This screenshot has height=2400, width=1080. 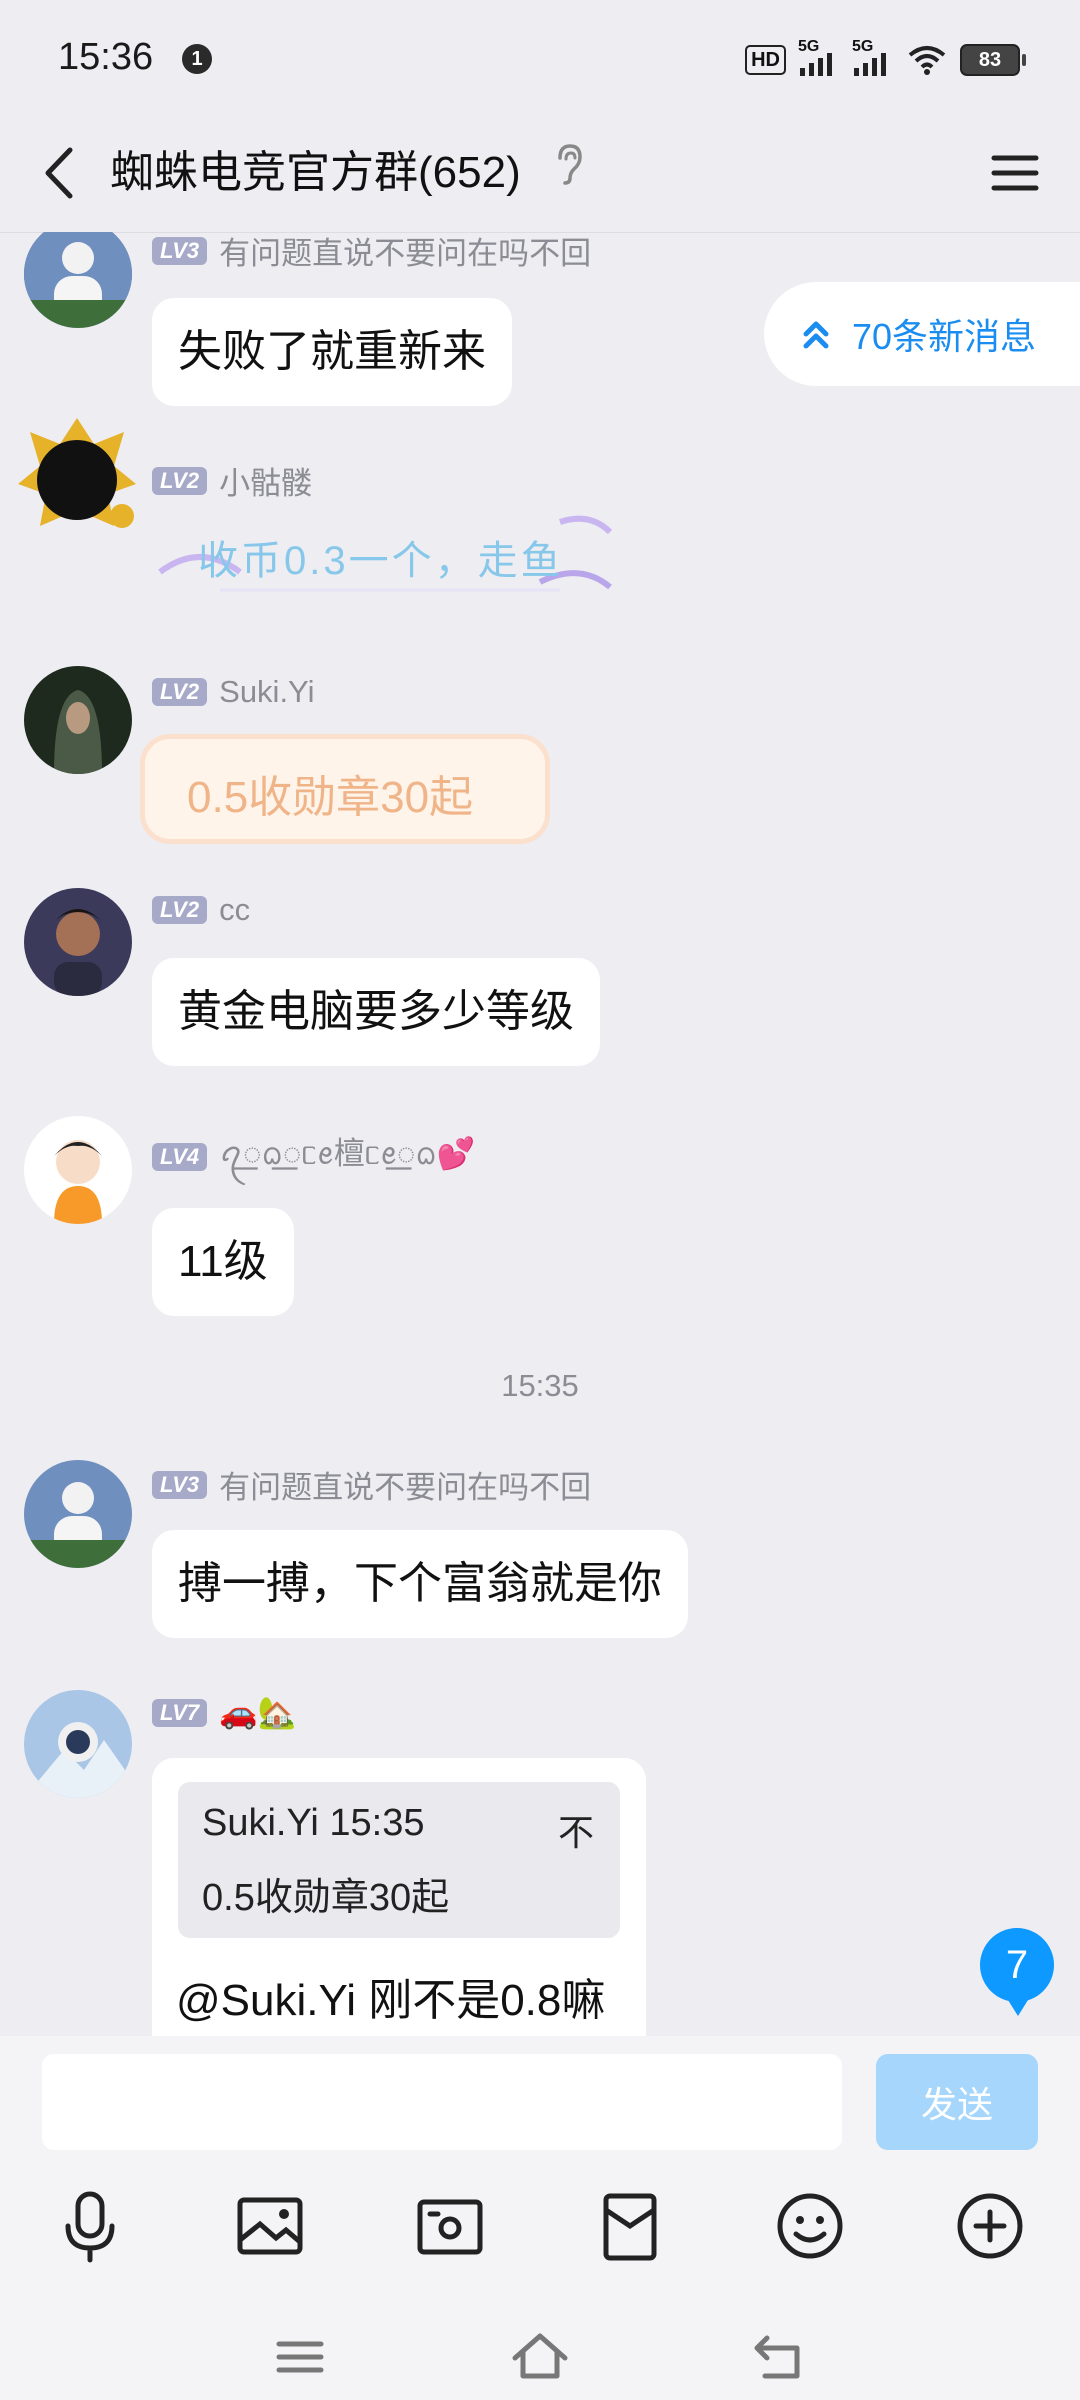 I want to click on quote-header: Suki.Yi 15:35, so click(x=313, y=1823).